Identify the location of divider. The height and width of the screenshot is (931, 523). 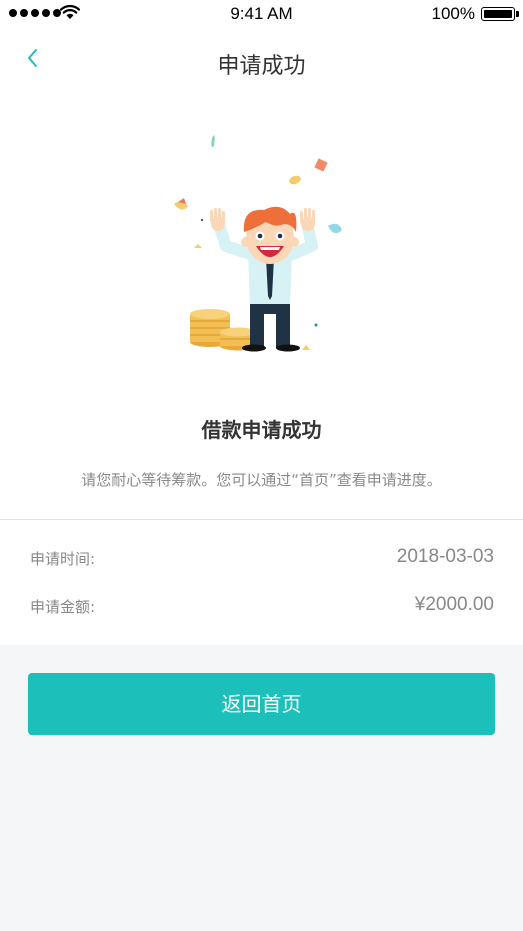
(261, 519).